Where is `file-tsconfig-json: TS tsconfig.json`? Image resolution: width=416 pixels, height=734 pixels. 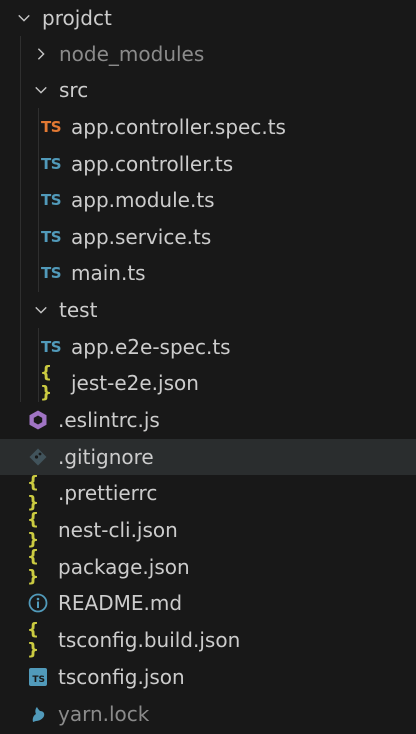 file-tsconfig-json: TS tsconfig.json is located at coordinates (208, 677).